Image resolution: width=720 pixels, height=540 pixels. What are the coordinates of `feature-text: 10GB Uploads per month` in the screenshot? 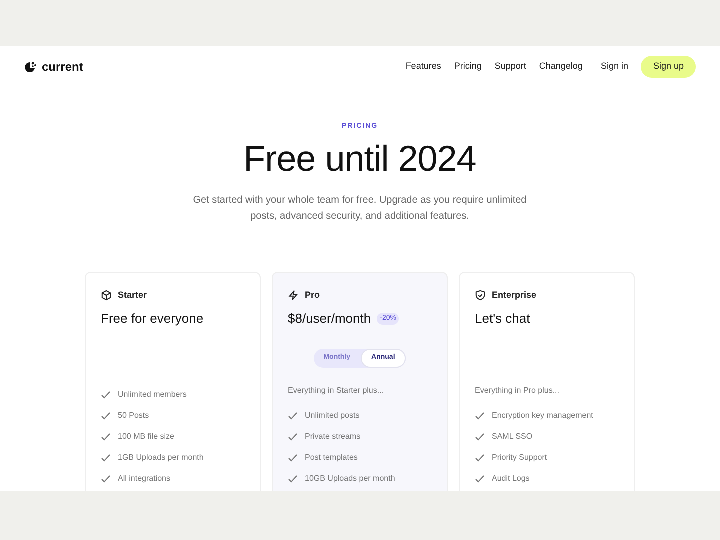 It's located at (350, 479).